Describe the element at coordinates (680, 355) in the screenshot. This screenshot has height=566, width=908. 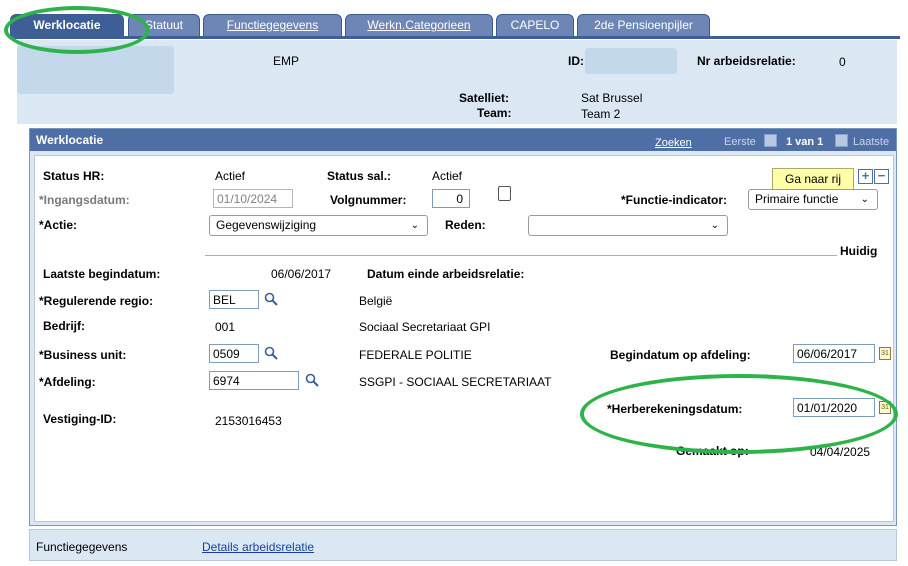
I see `begindatum-afdeling-label: Begindatum op afdeling:` at that location.